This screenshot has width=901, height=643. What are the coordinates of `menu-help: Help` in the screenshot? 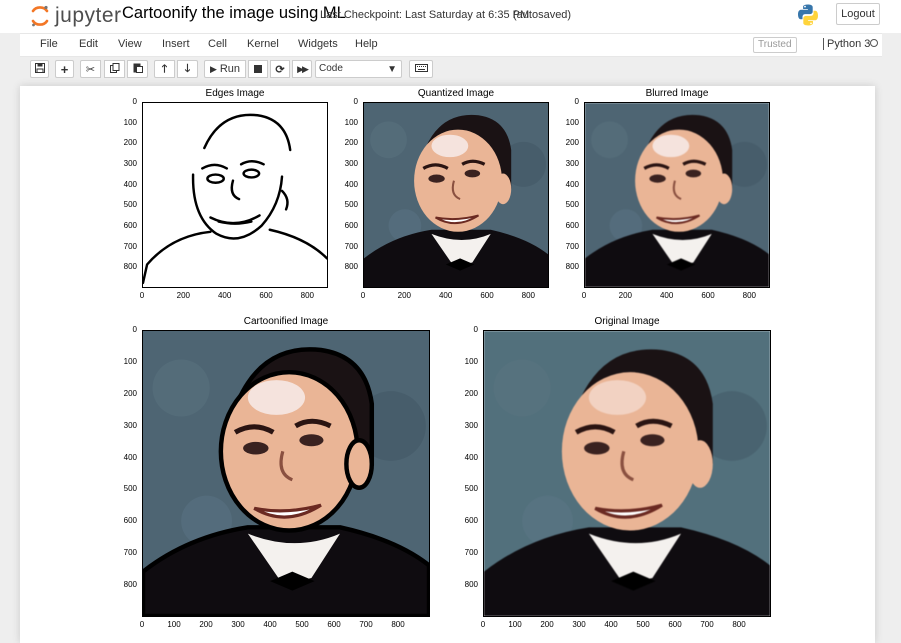 It's located at (366, 44).